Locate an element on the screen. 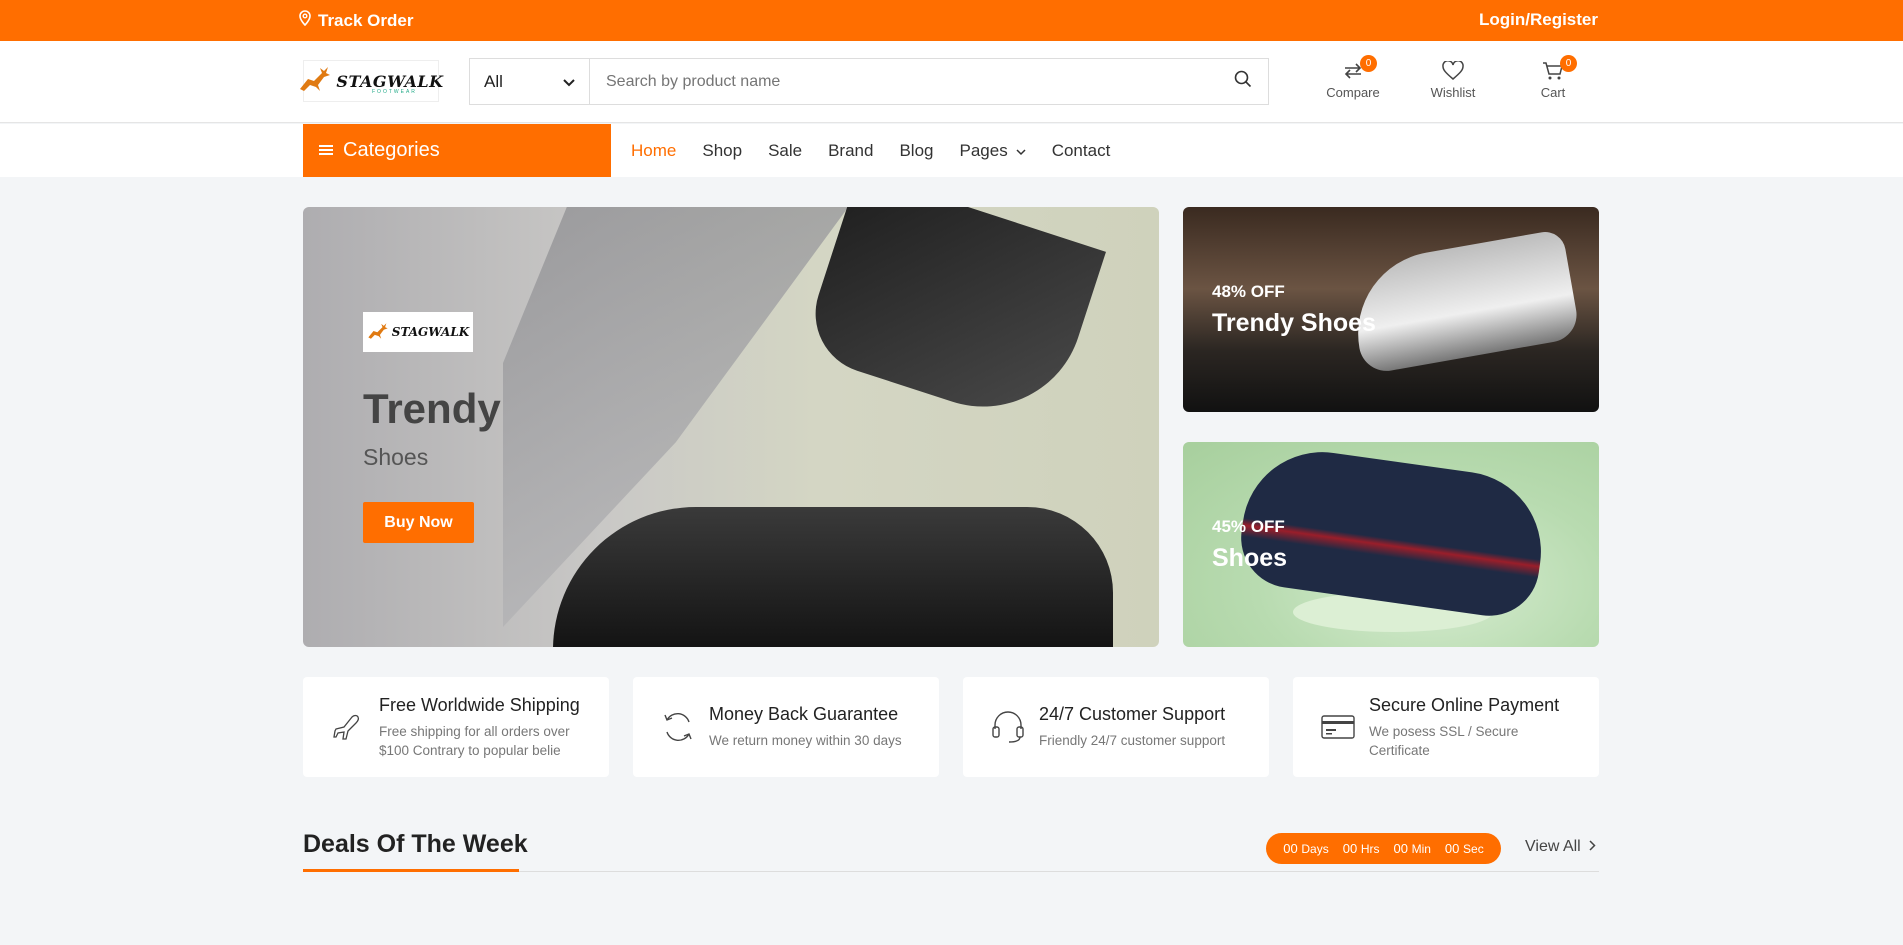 The height and width of the screenshot is (945, 1903). chevron-right-icon is located at coordinates (1592, 847).